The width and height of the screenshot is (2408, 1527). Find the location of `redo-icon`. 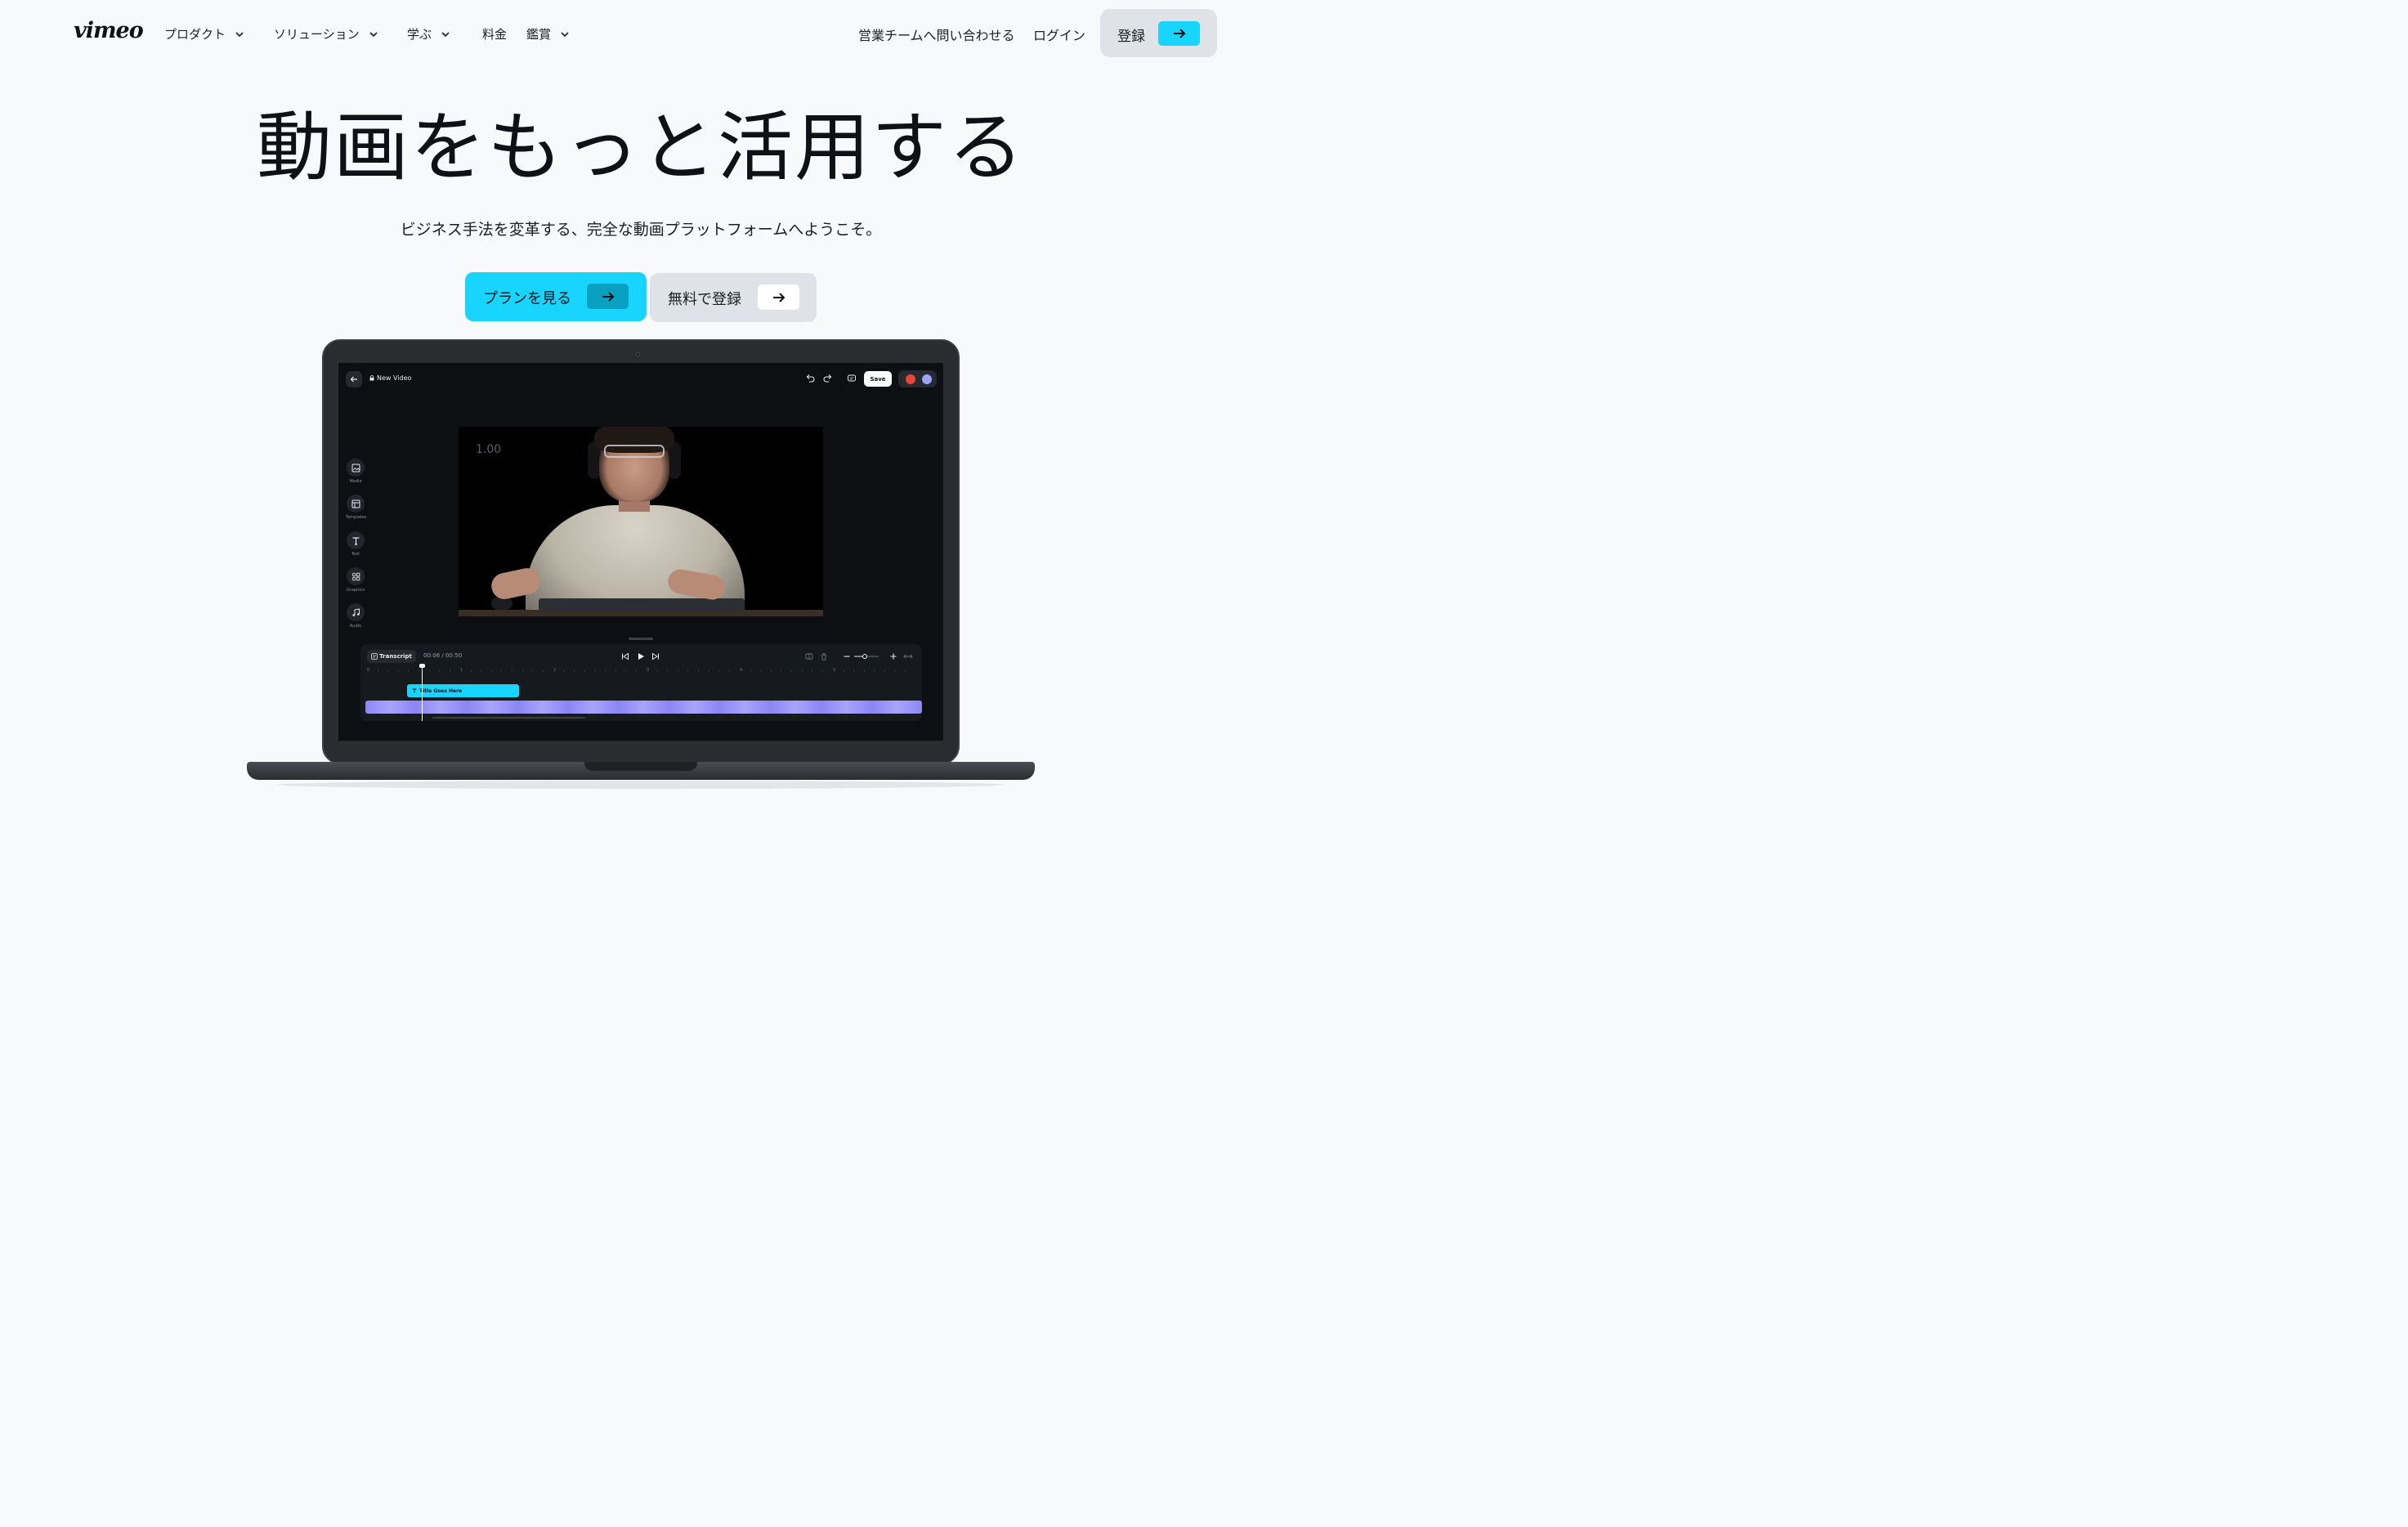

redo-icon is located at coordinates (828, 378).